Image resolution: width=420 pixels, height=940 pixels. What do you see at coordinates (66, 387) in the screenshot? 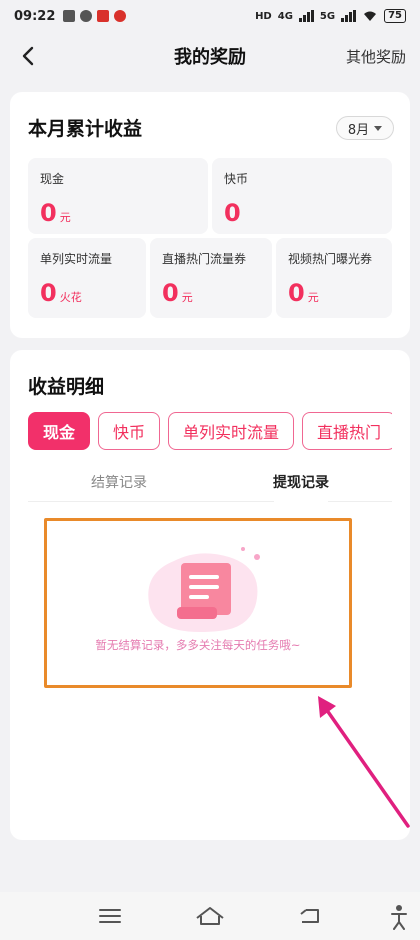
I see `details-title: 收益明细` at bounding box center [66, 387].